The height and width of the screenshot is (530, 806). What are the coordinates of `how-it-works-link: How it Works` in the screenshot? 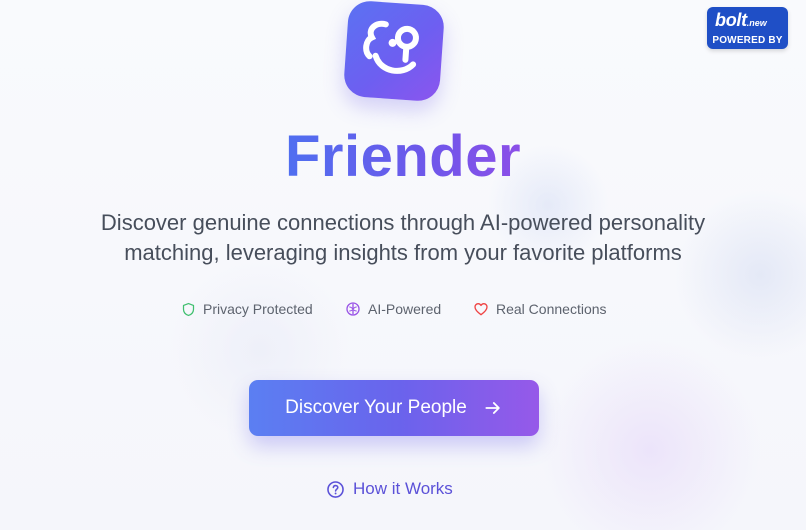 It's located at (389, 489).